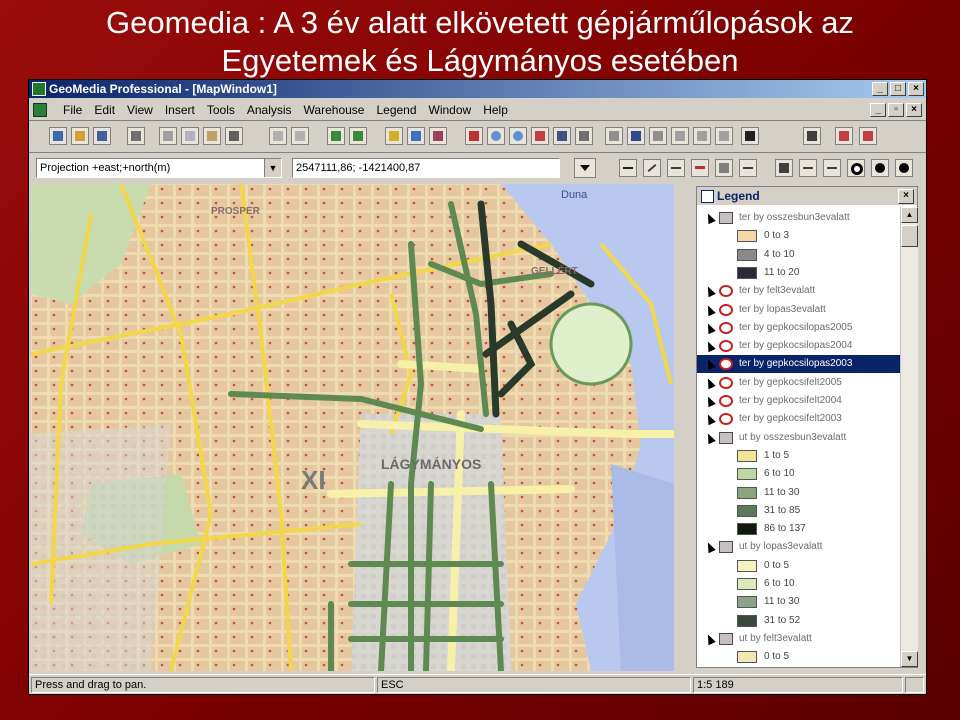 This screenshot has height=720, width=960. I want to click on undo-icon, so click(278, 136).